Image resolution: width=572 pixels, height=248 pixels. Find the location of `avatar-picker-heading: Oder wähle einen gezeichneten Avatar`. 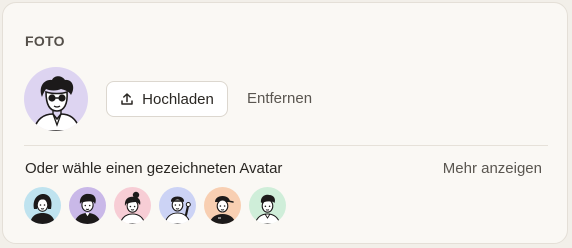

avatar-picker-heading: Oder wähle einen gezeichneten Avatar is located at coordinates (154, 168).